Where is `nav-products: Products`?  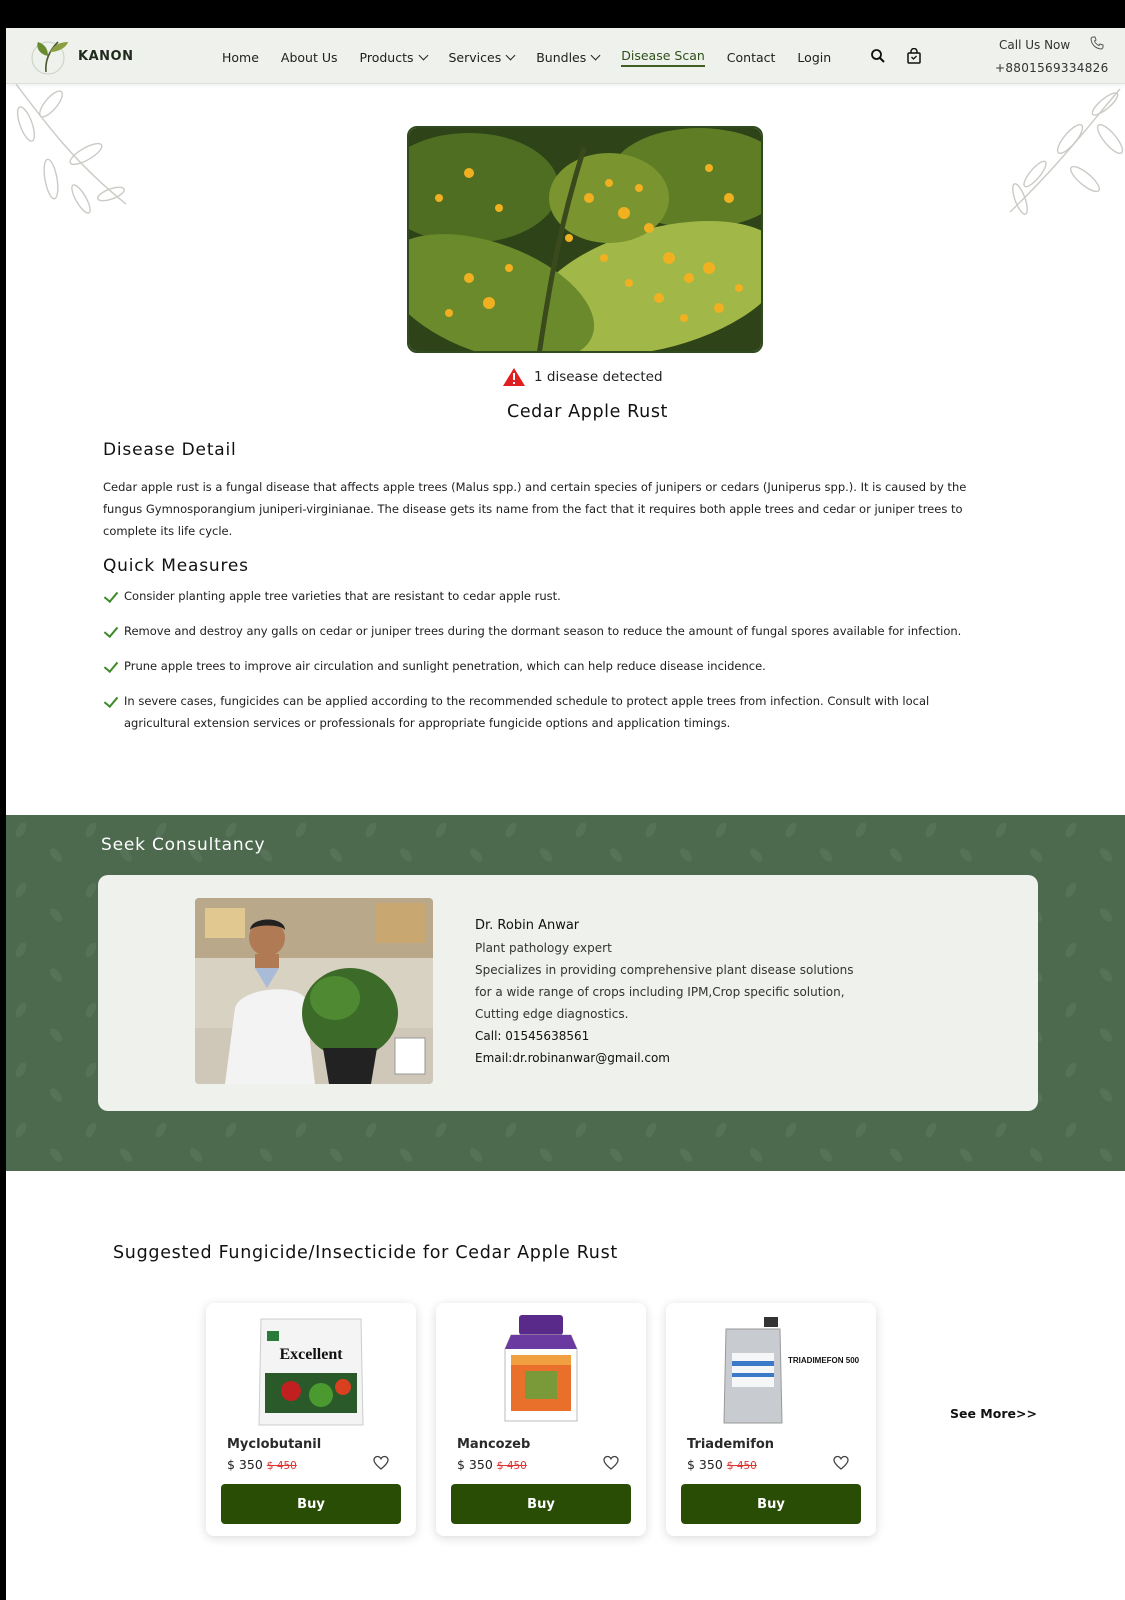 nav-products: Products is located at coordinates (393, 57).